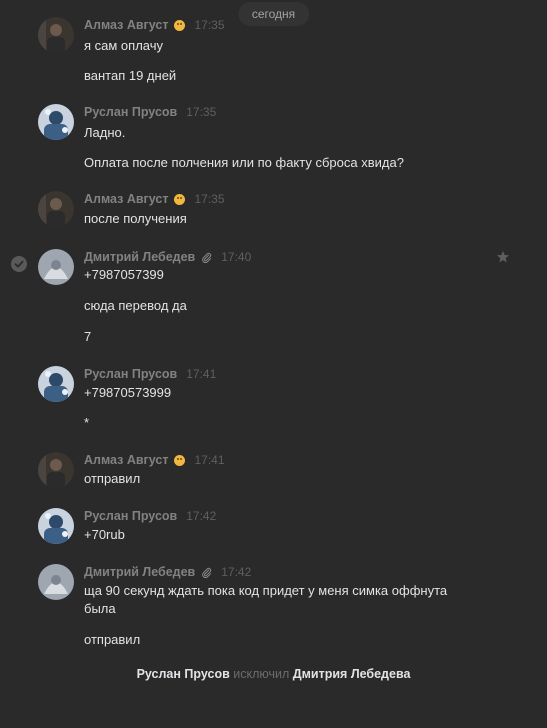 Image resolution: width=547 pixels, height=728 pixels. I want to click on message-text: +7987057399, so click(124, 274).